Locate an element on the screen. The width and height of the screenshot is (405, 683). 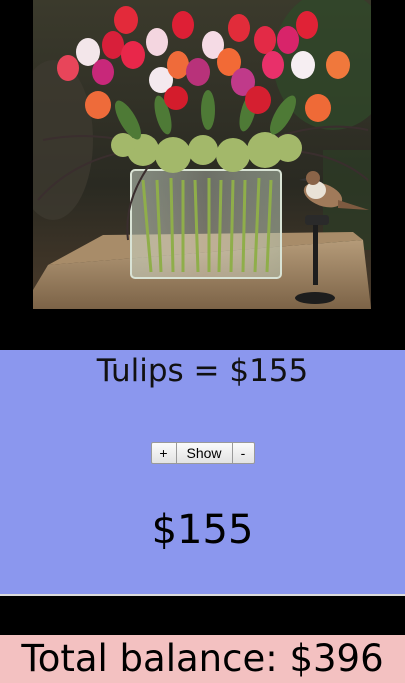
divider is located at coordinates (202, 595).